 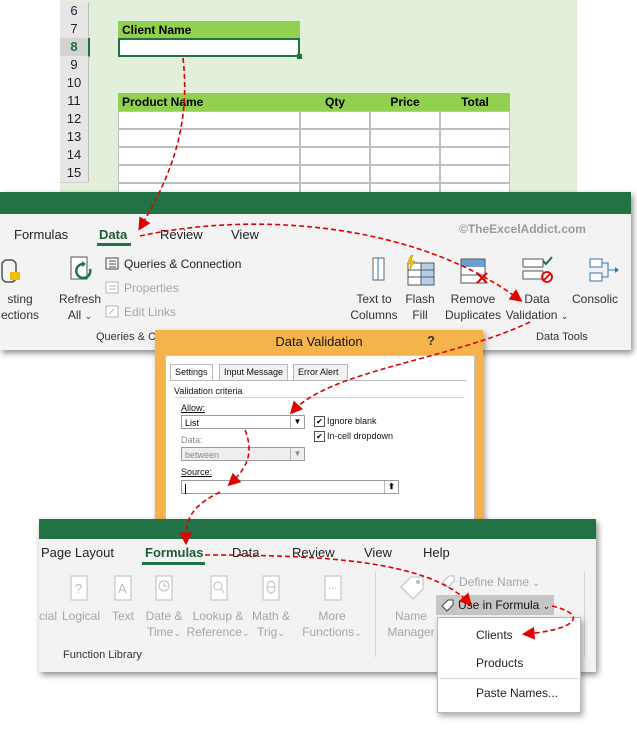 I want to click on consolidate-icon, so click(x=605, y=271).